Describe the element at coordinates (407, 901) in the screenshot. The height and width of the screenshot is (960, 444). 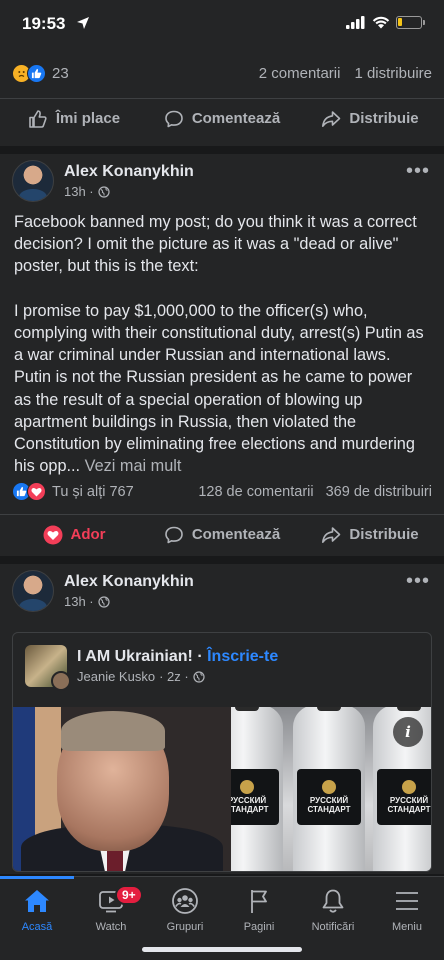
I see `menu-icon` at that location.